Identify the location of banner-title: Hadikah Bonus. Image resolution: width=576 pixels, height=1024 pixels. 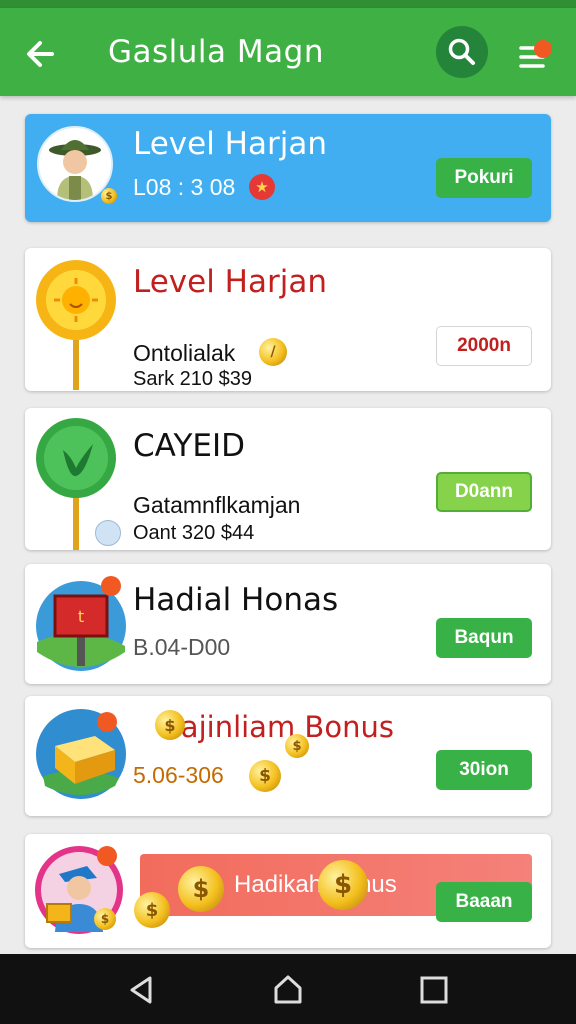
(315, 884).